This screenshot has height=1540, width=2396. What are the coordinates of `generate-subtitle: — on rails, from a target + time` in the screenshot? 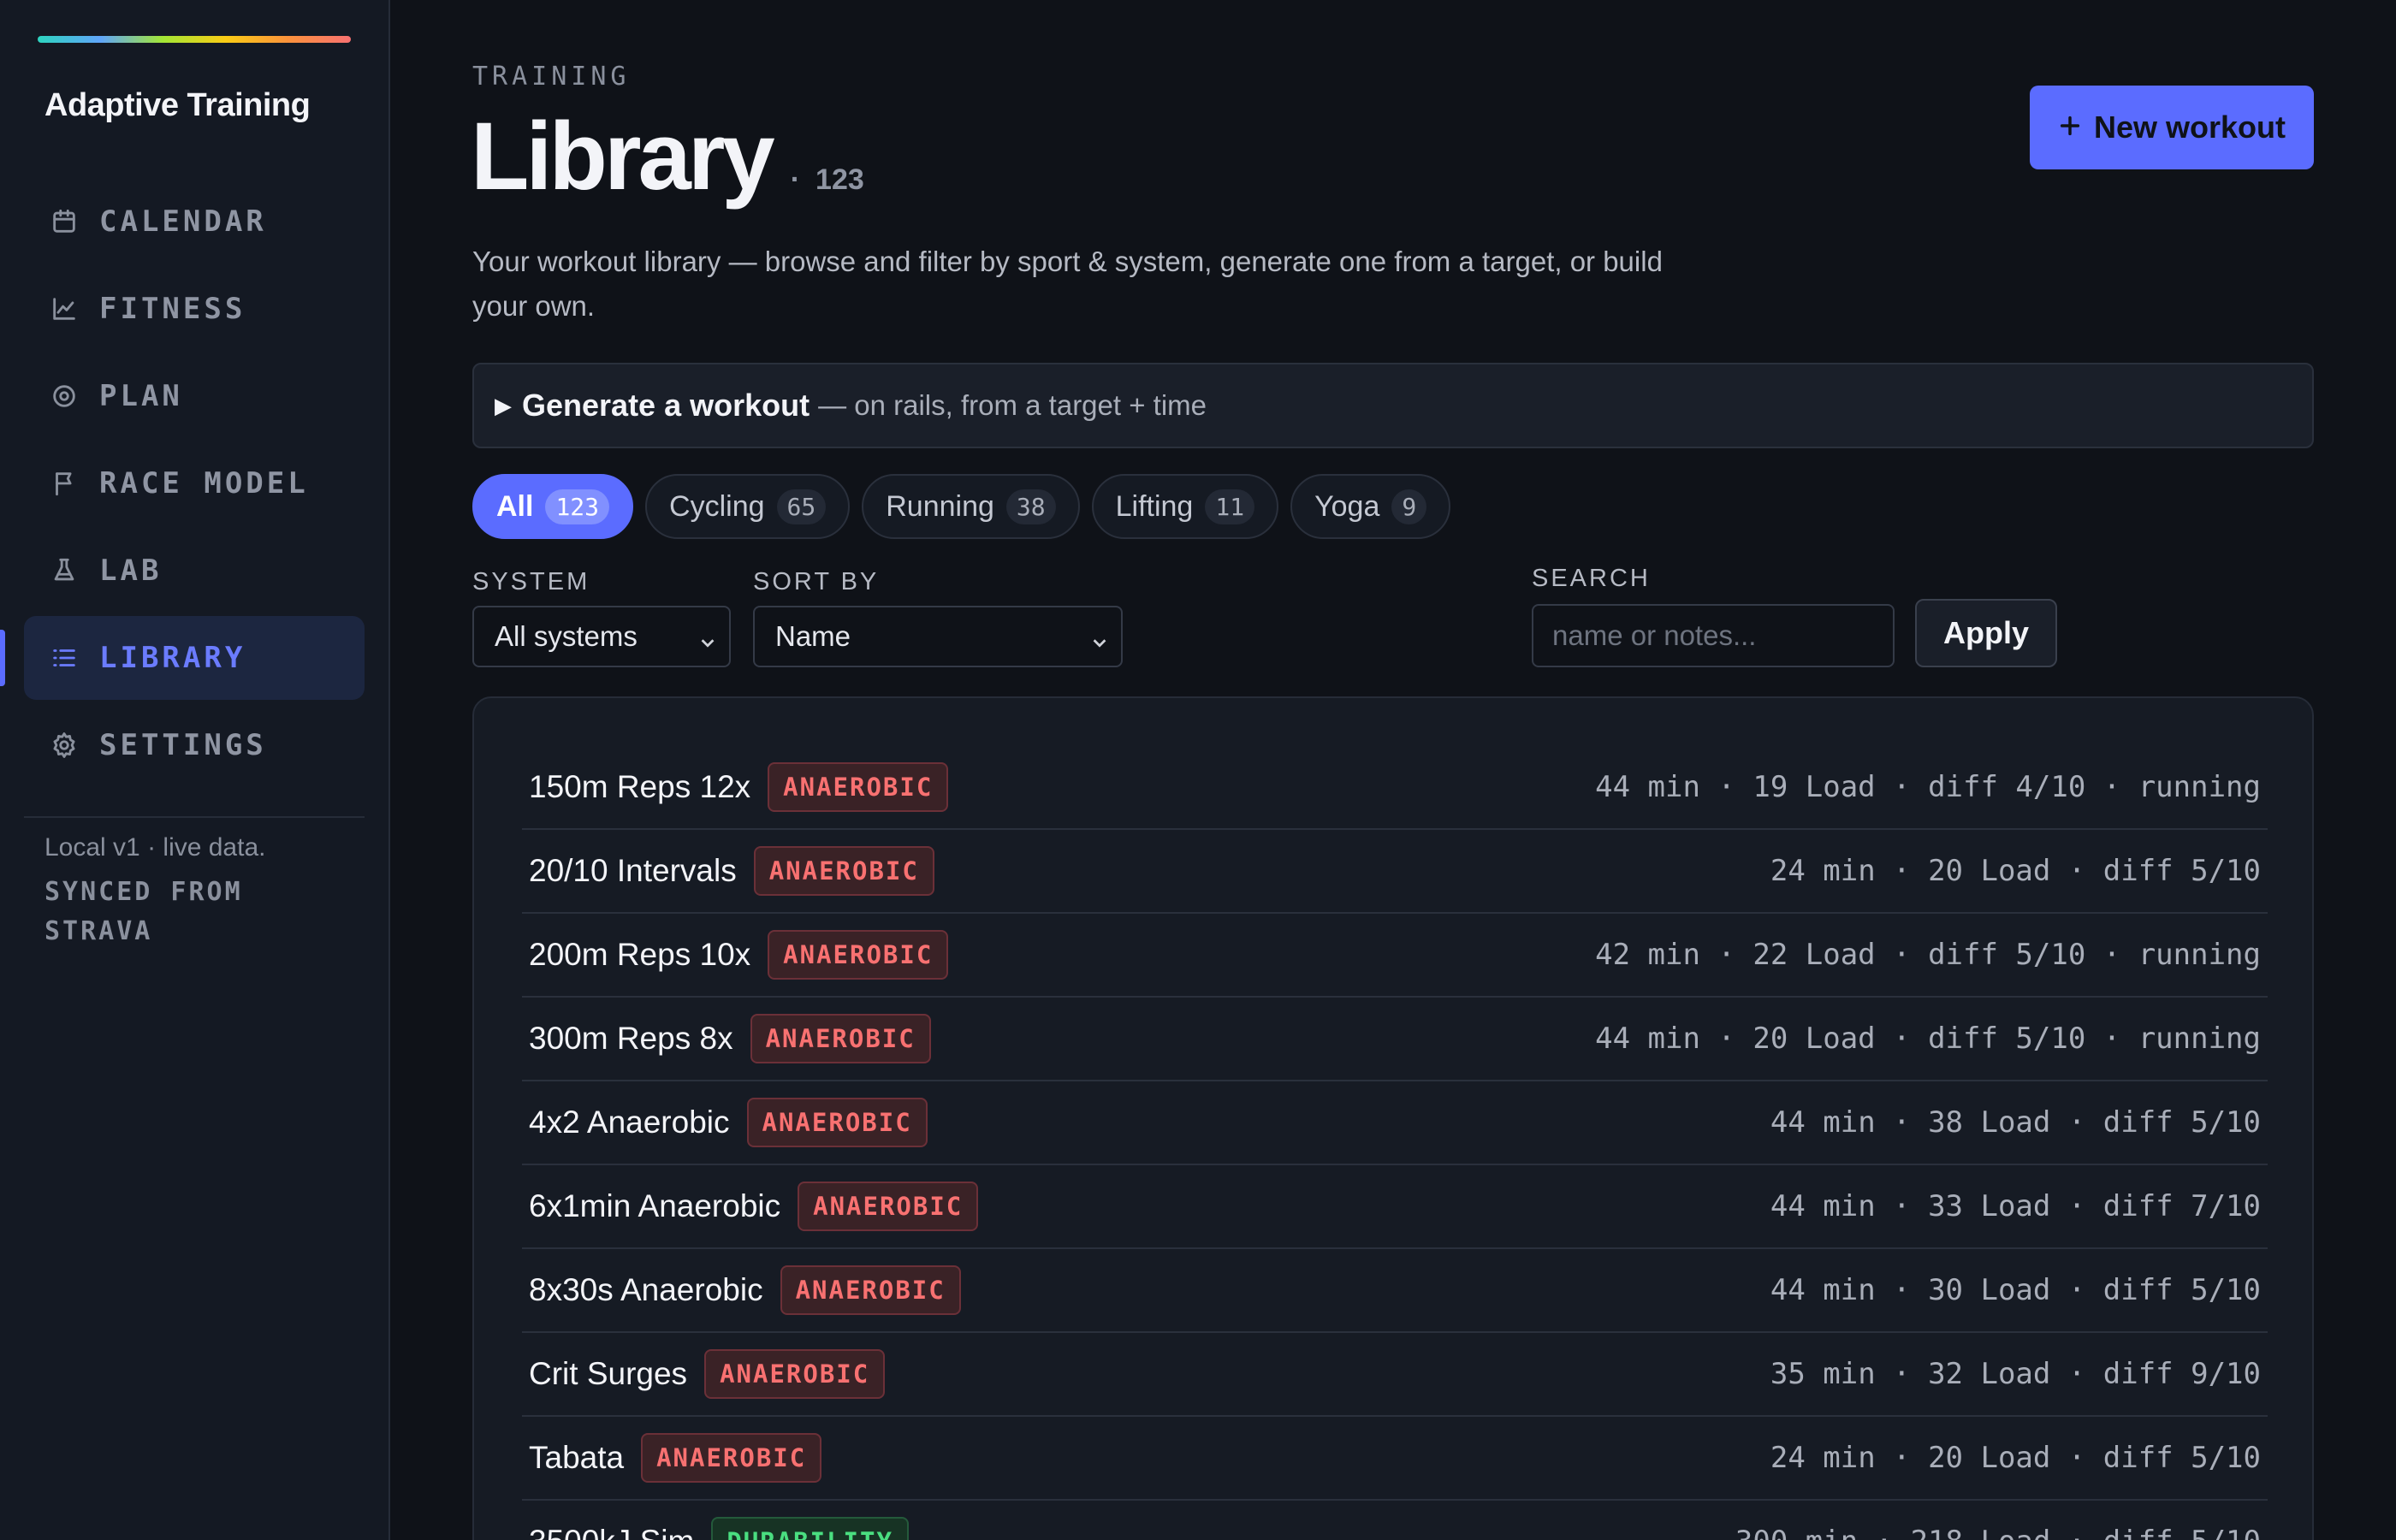 It's located at (1013, 405).